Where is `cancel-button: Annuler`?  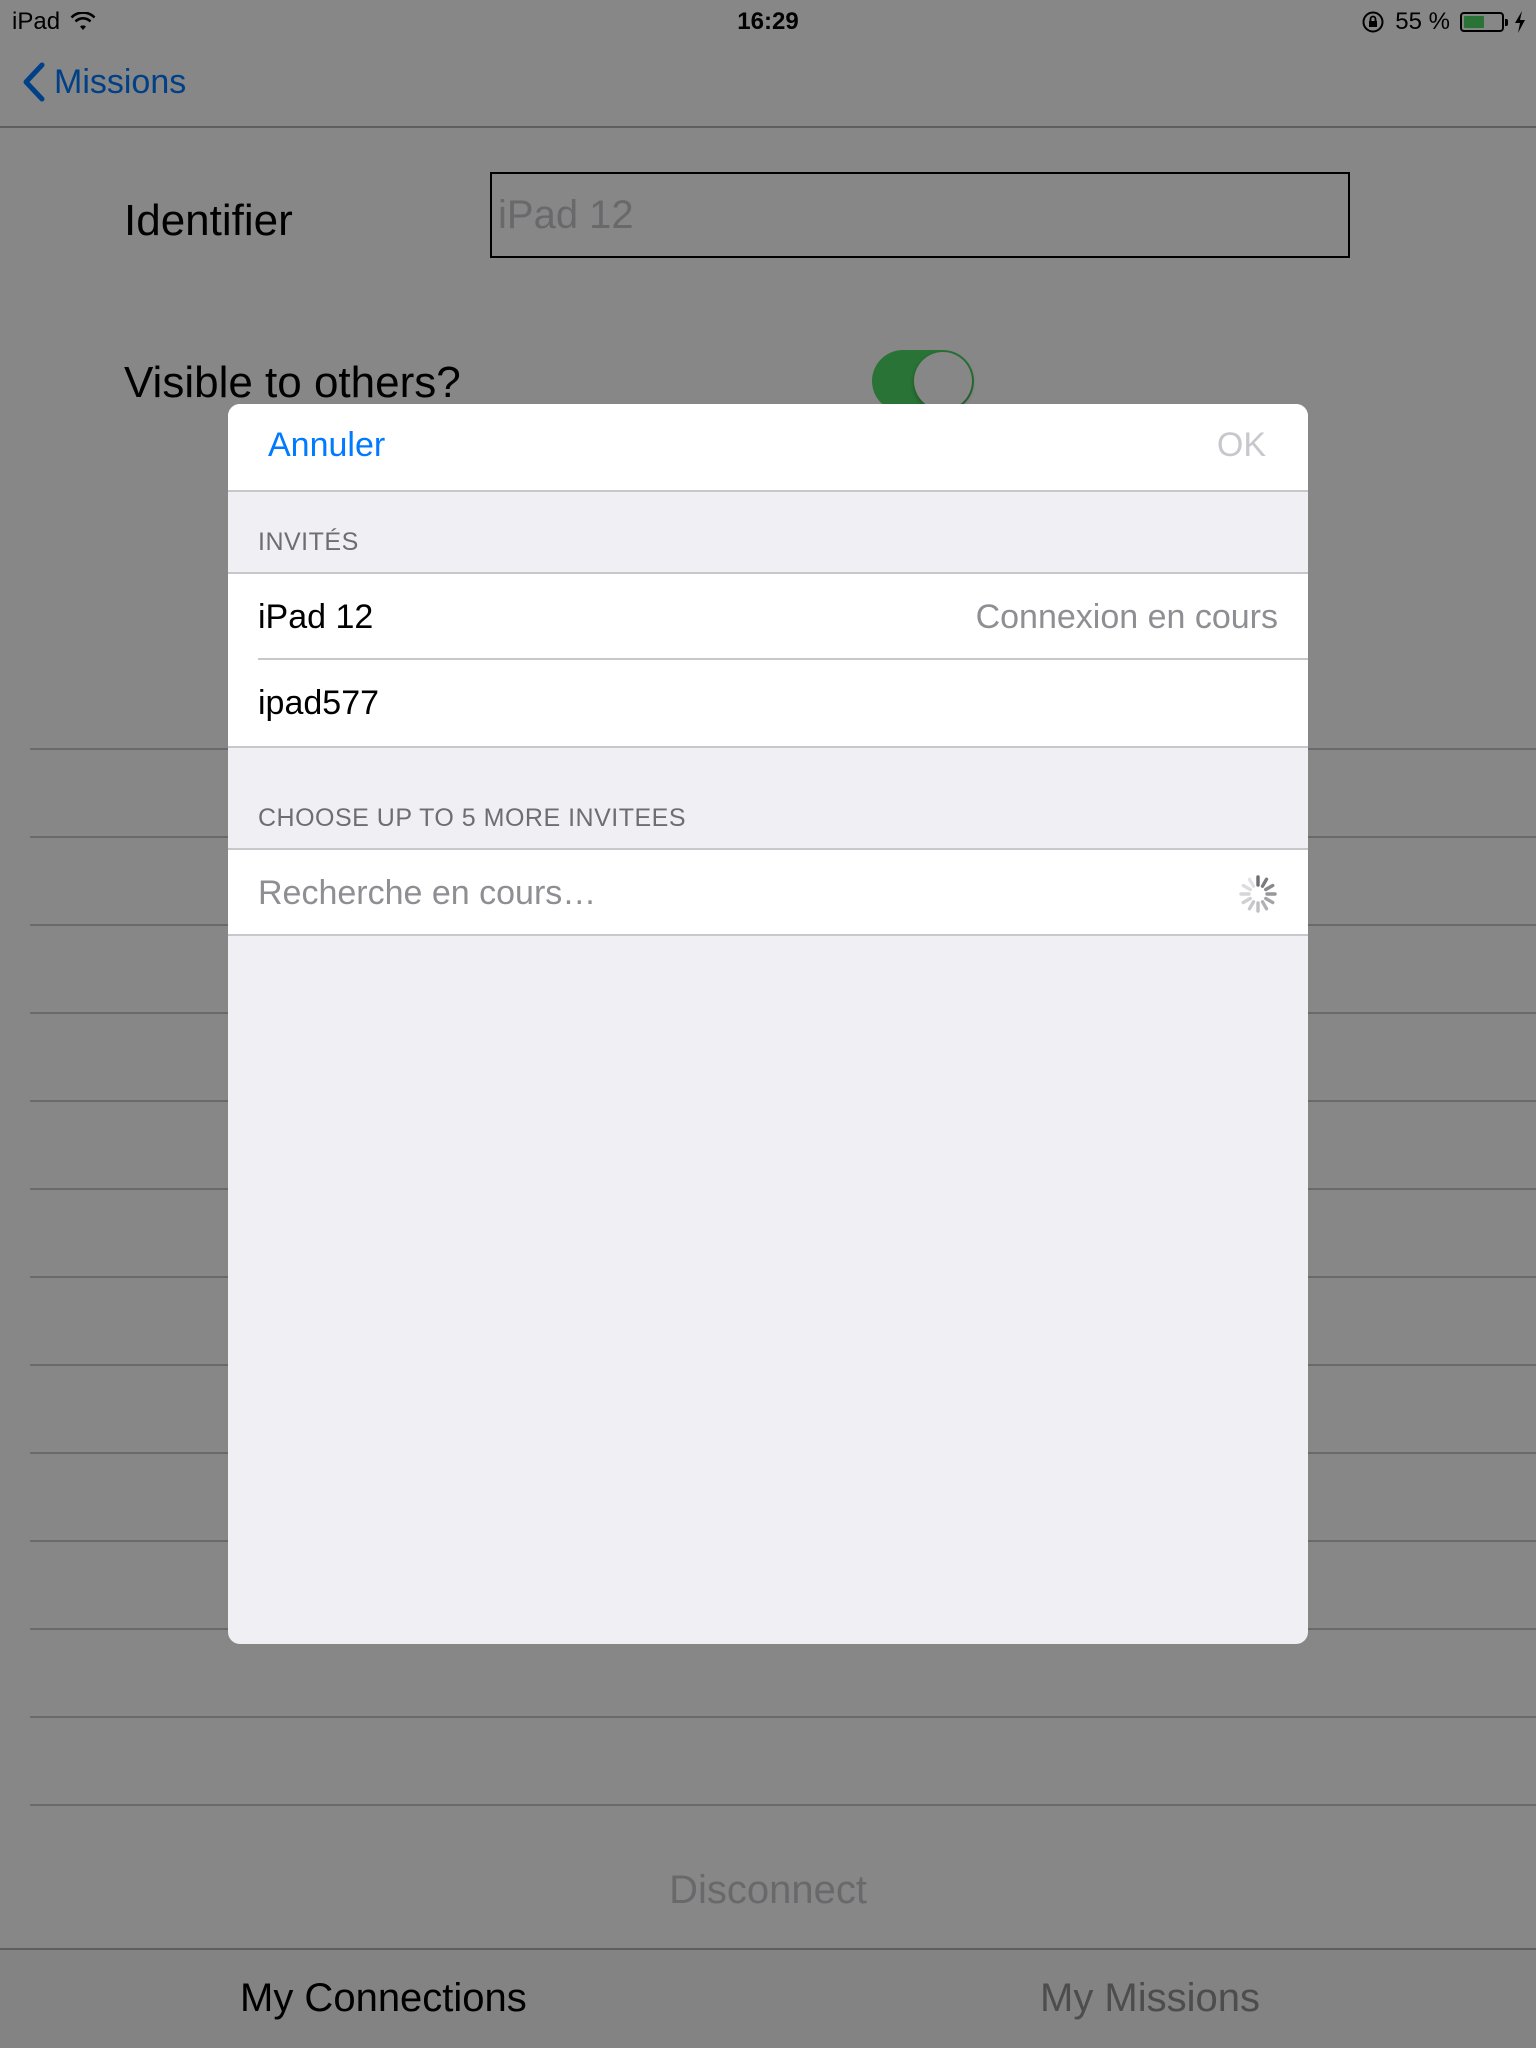 cancel-button: Annuler is located at coordinates (326, 445).